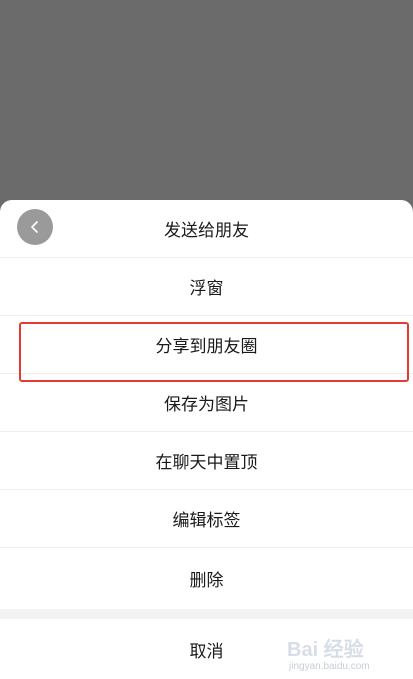  I want to click on watermark: Bai 经验 jingyan.baidu.com, so click(347, 653).